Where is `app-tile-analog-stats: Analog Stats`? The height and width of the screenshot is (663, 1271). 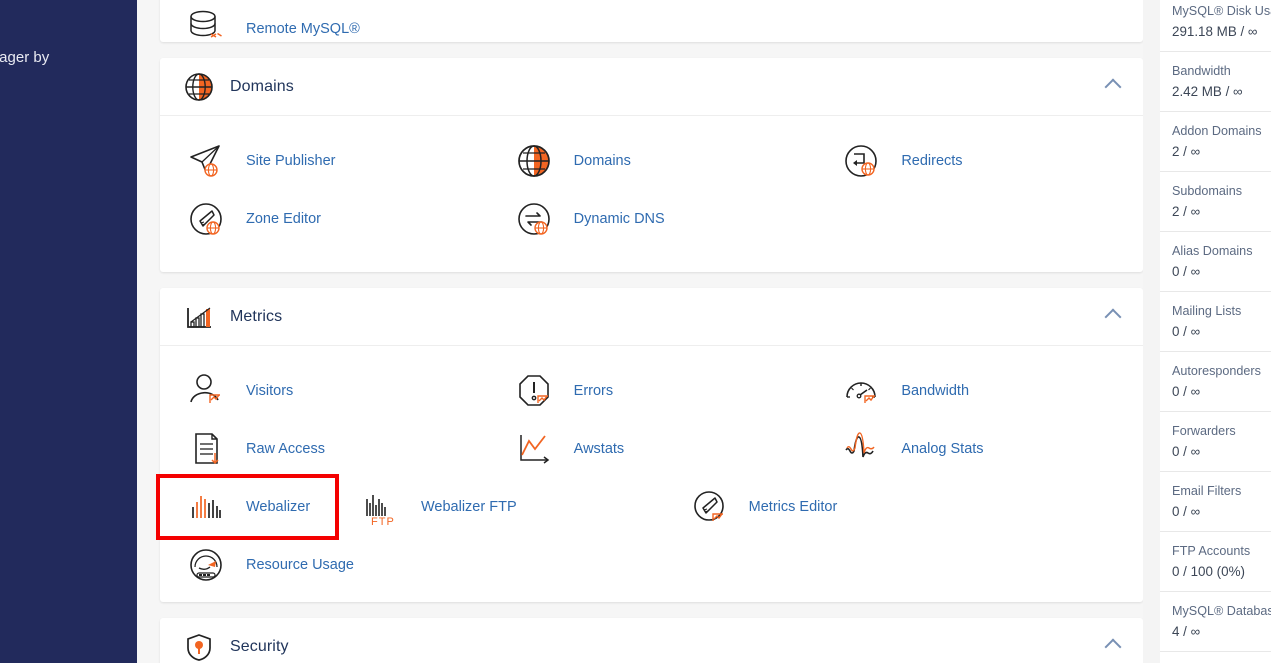
app-tile-analog-stats: Analog Stats is located at coordinates (979, 449).